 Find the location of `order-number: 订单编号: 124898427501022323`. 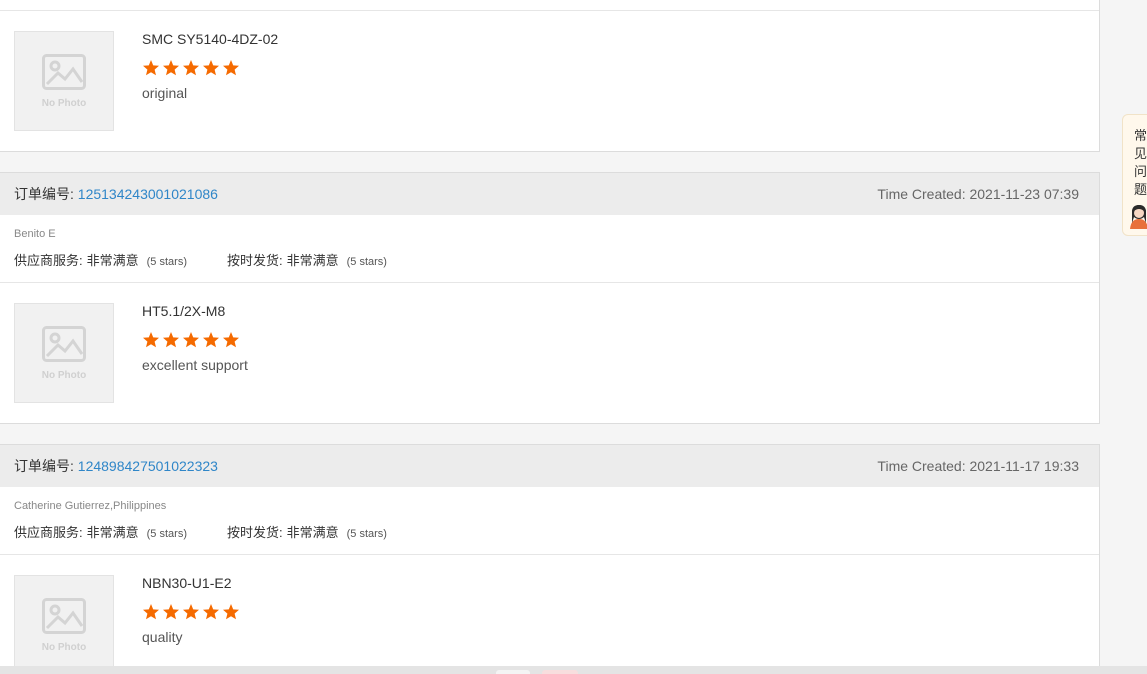

order-number: 订单编号: 124898427501022323 is located at coordinates (116, 466).